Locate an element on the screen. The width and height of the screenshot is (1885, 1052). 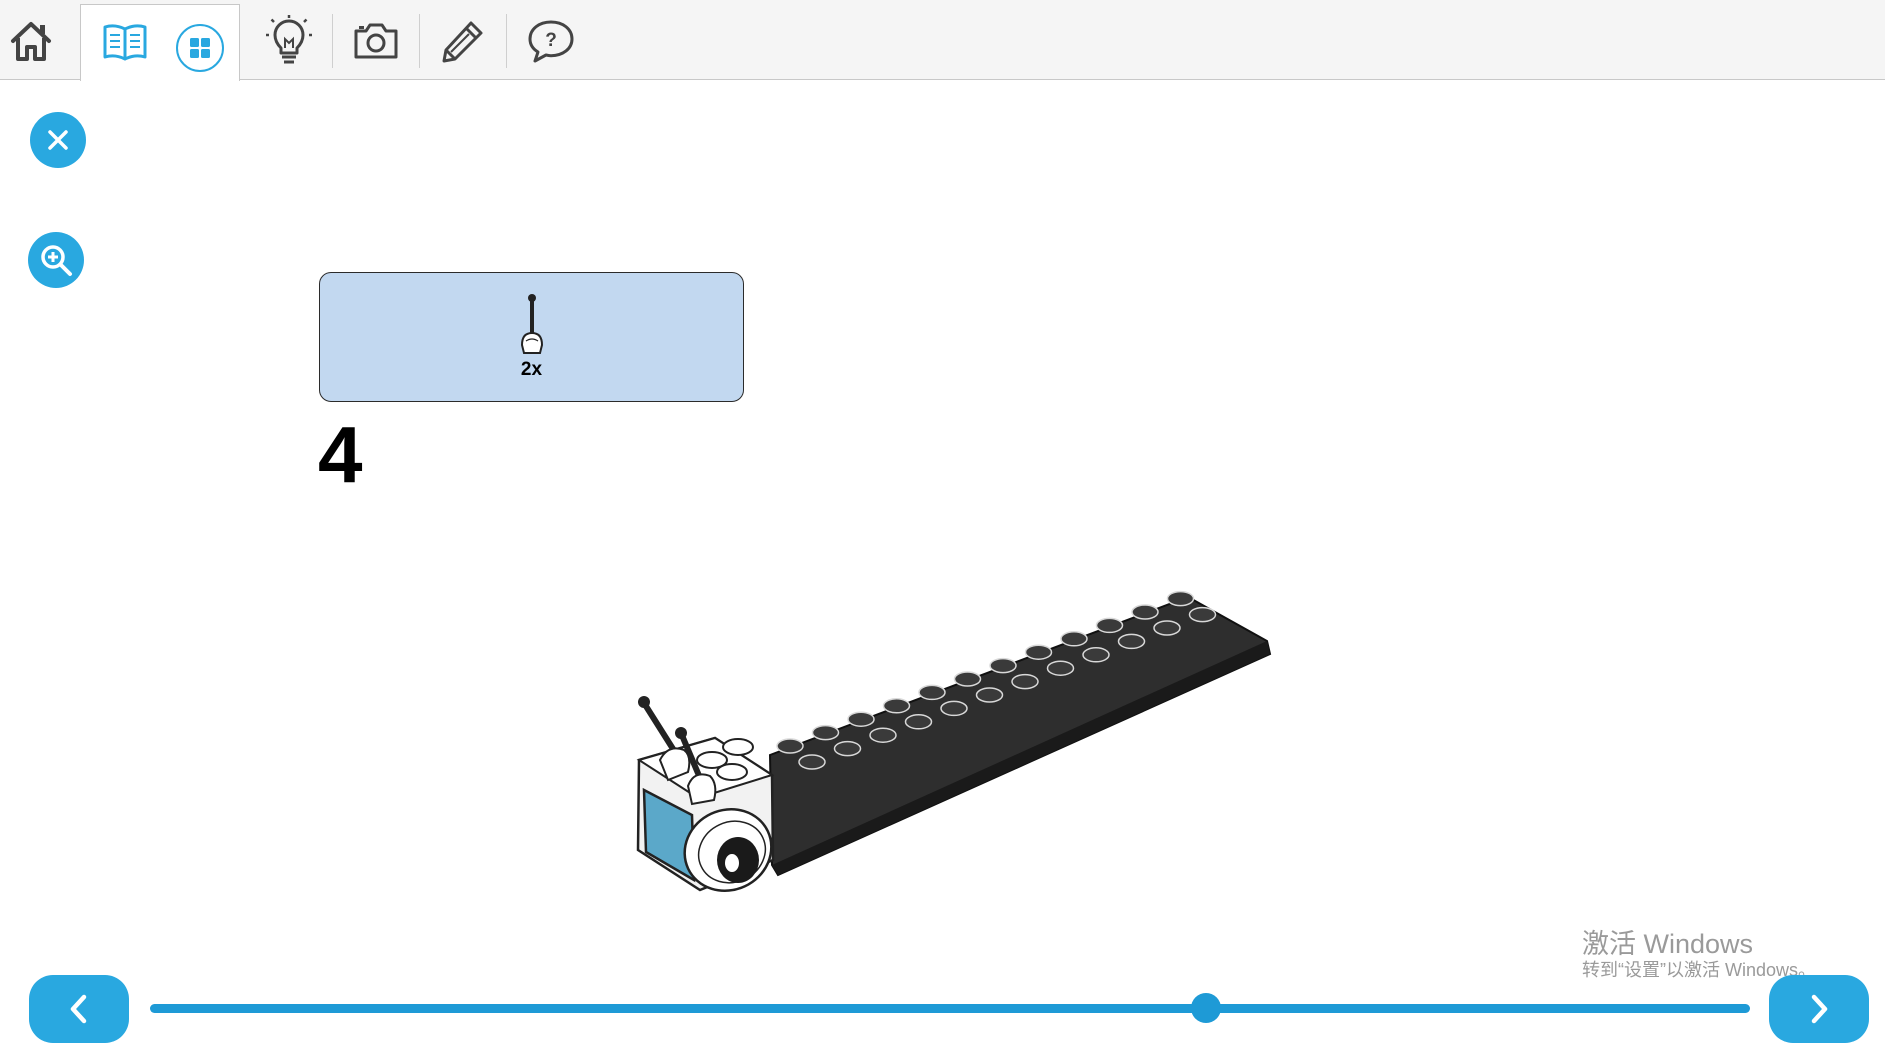
next-step-button is located at coordinates (1819, 1009).